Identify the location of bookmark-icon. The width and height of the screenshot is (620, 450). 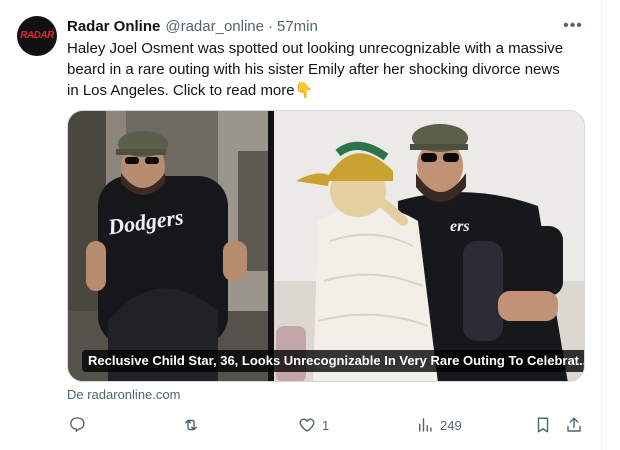
(543, 425).